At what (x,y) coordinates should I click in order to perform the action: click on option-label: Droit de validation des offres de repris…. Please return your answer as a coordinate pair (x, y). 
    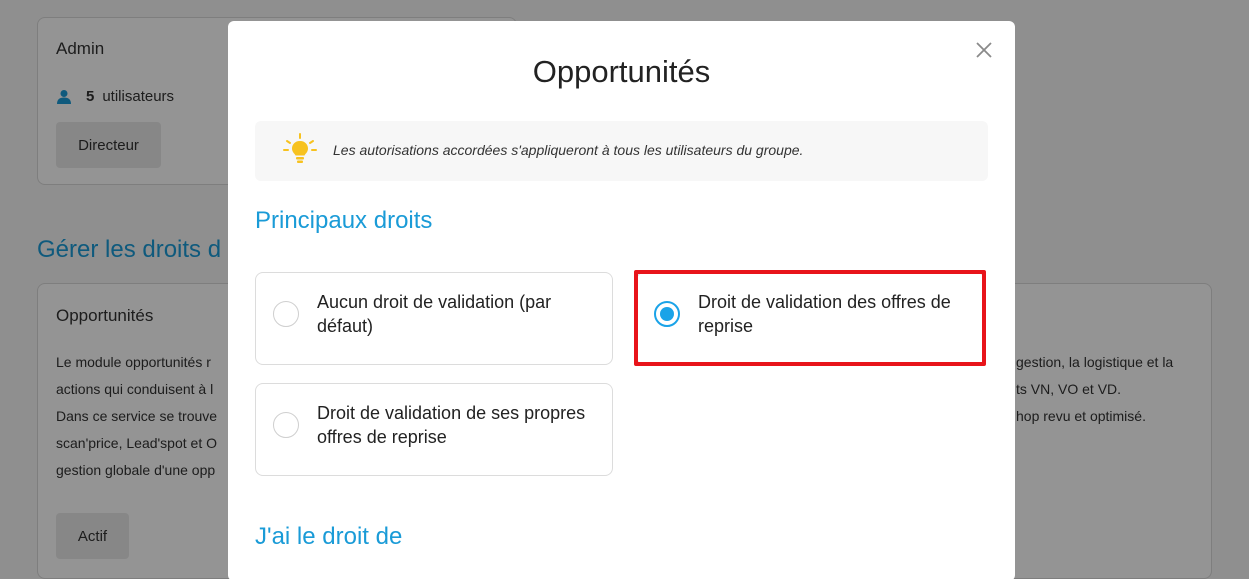
    Looking at the image, I should click on (824, 314).